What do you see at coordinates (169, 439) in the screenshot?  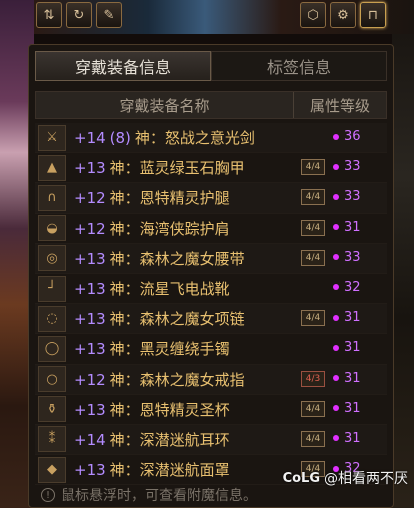 I see `item-name: 神：深潜迷航耳环` at bounding box center [169, 439].